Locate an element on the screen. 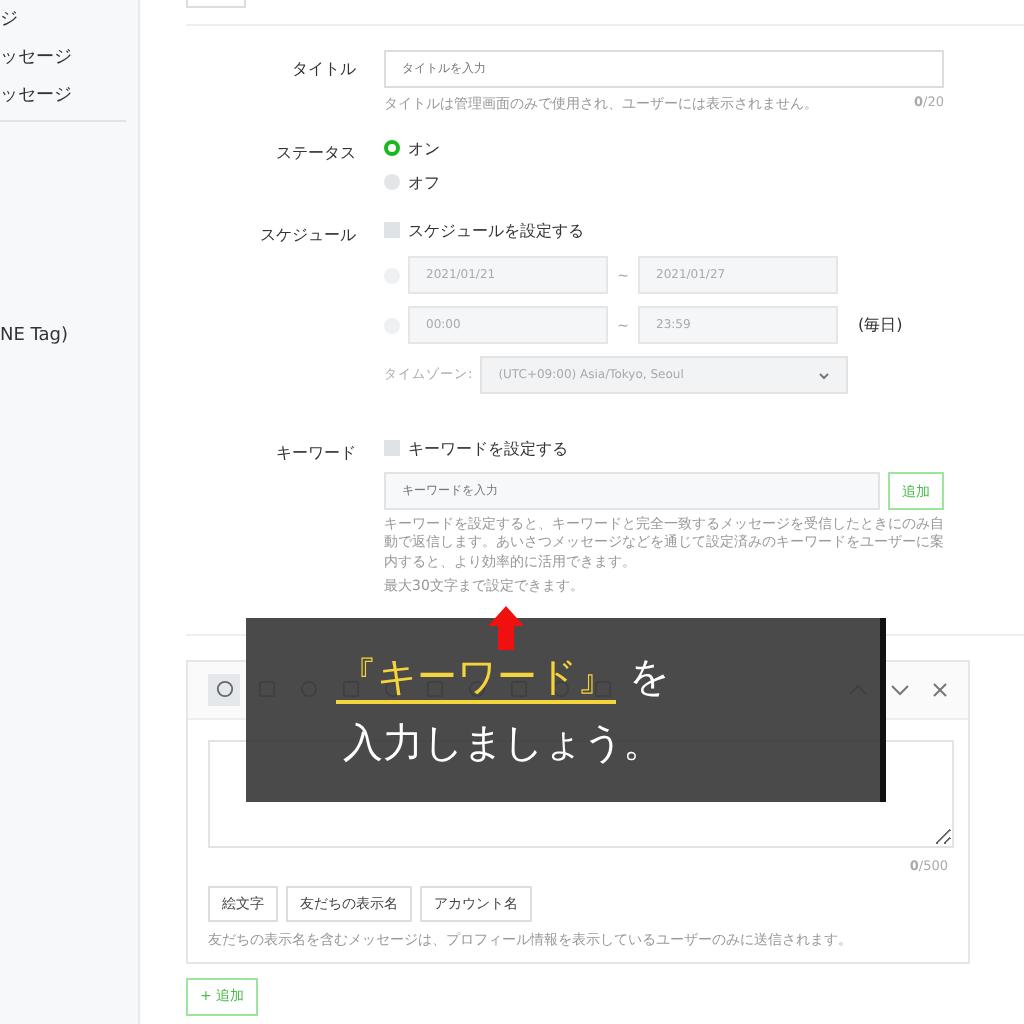  caption-text: を is located at coordinates (649, 676).